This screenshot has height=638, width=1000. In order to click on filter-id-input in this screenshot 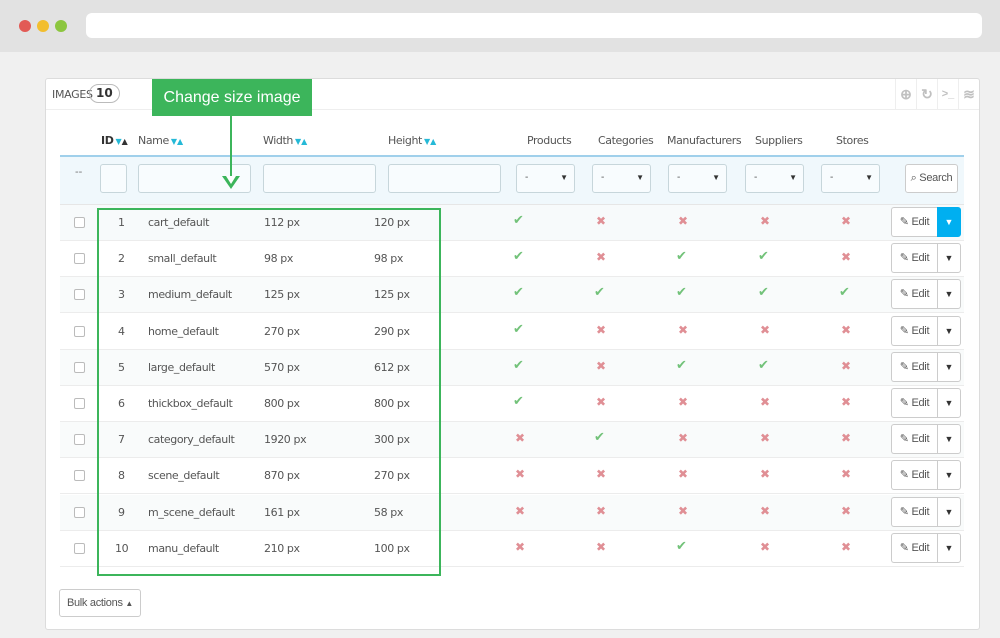, I will do `click(113, 178)`.